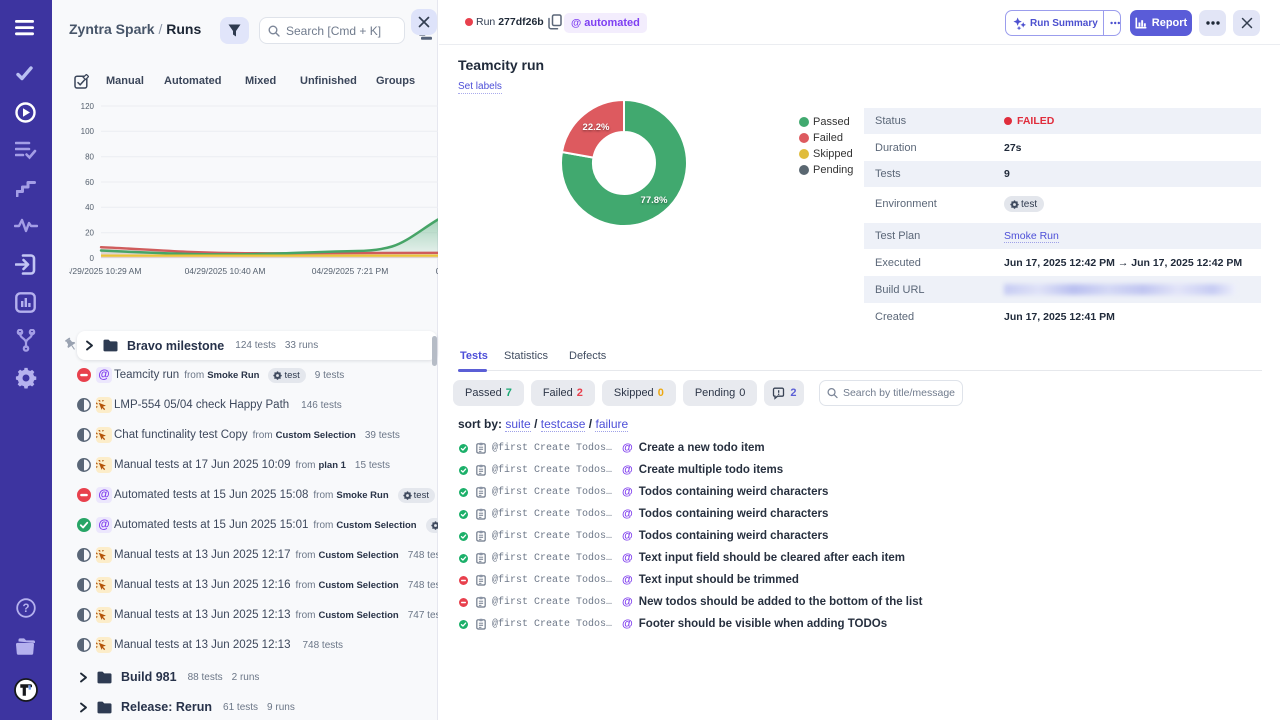 Image resolution: width=1280 pixels, height=720 pixels. What do you see at coordinates (596, 127) in the screenshot?
I see `svg-text: 22.2%` at bounding box center [596, 127].